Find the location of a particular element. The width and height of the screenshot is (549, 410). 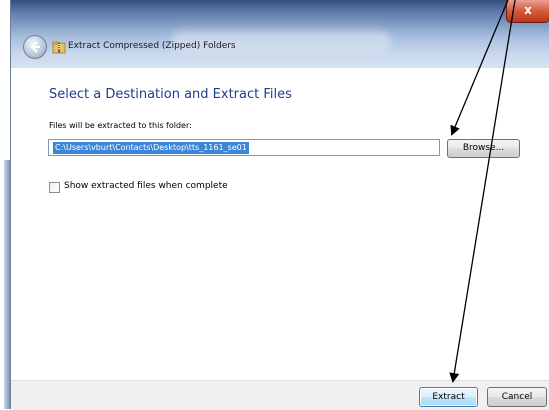

zip-folder-icon is located at coordinates (59, 47).